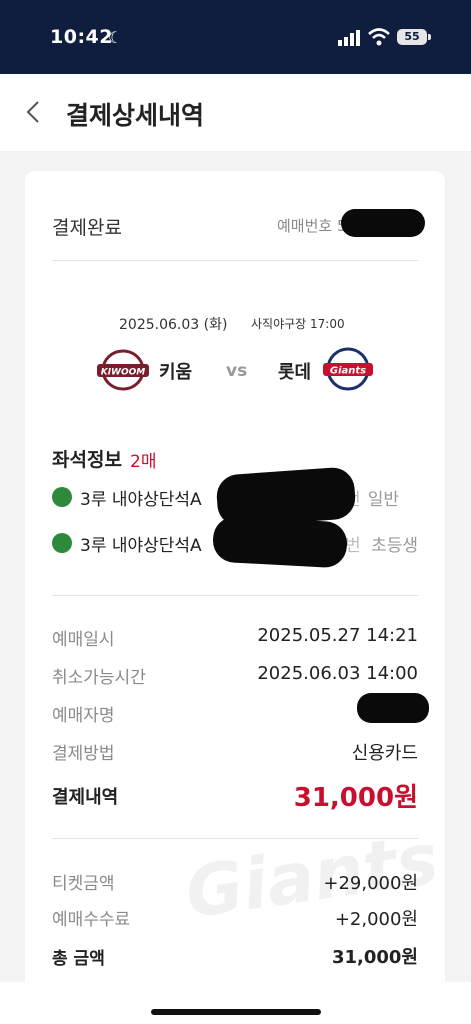 This screenshot has width=471, height=1024. I want to click on clock: 10:42, so click(81, 37).